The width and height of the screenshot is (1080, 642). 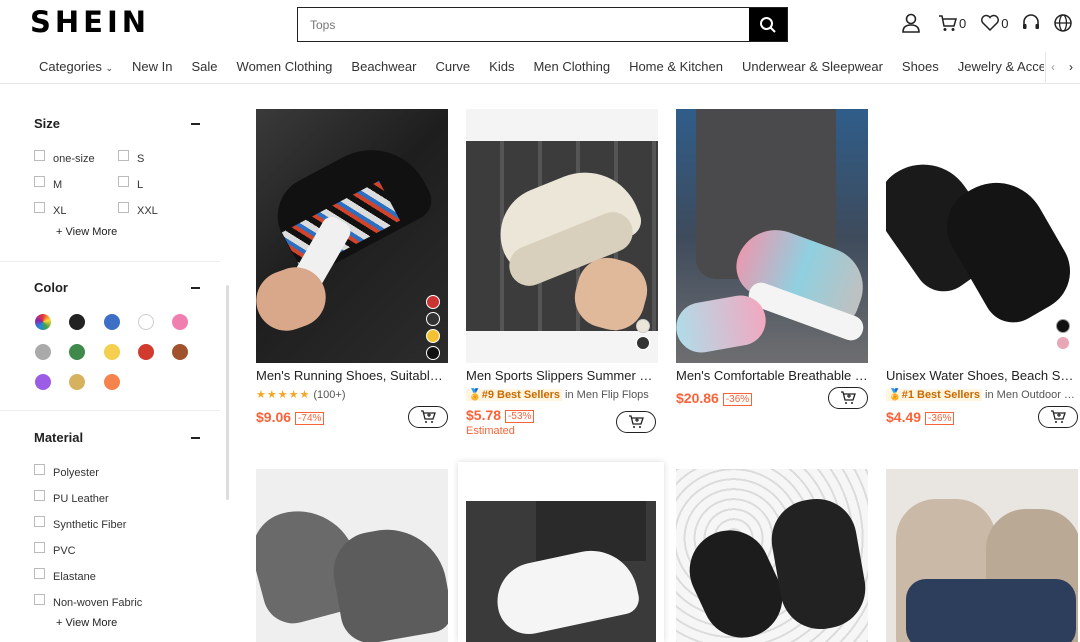 I want to click on color-swatch-yellow, so click(x=112, y=352).